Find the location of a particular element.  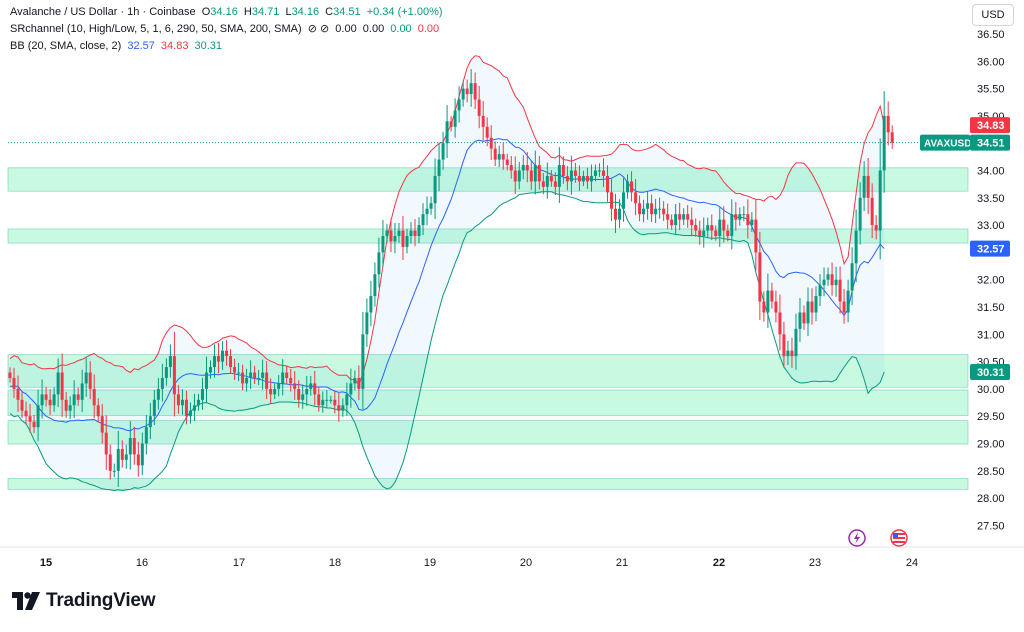

y-tick-label: 29.00 is located at coordinates (991, 445).